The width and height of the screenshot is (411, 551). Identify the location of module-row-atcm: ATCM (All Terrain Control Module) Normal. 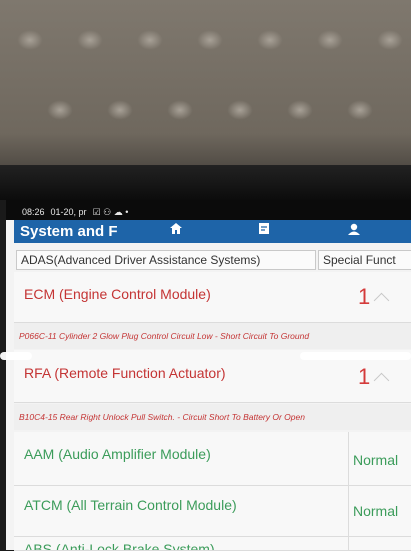
(212, 511).